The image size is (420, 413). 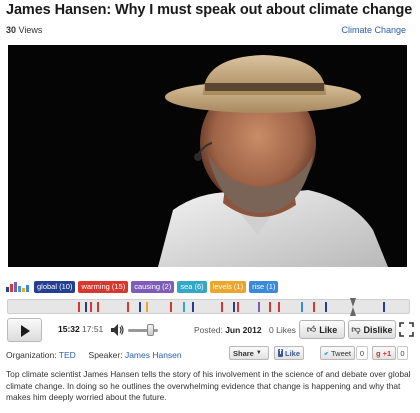 I want to click on tweet-button-label: Tweet, so click(x=340, y=353).